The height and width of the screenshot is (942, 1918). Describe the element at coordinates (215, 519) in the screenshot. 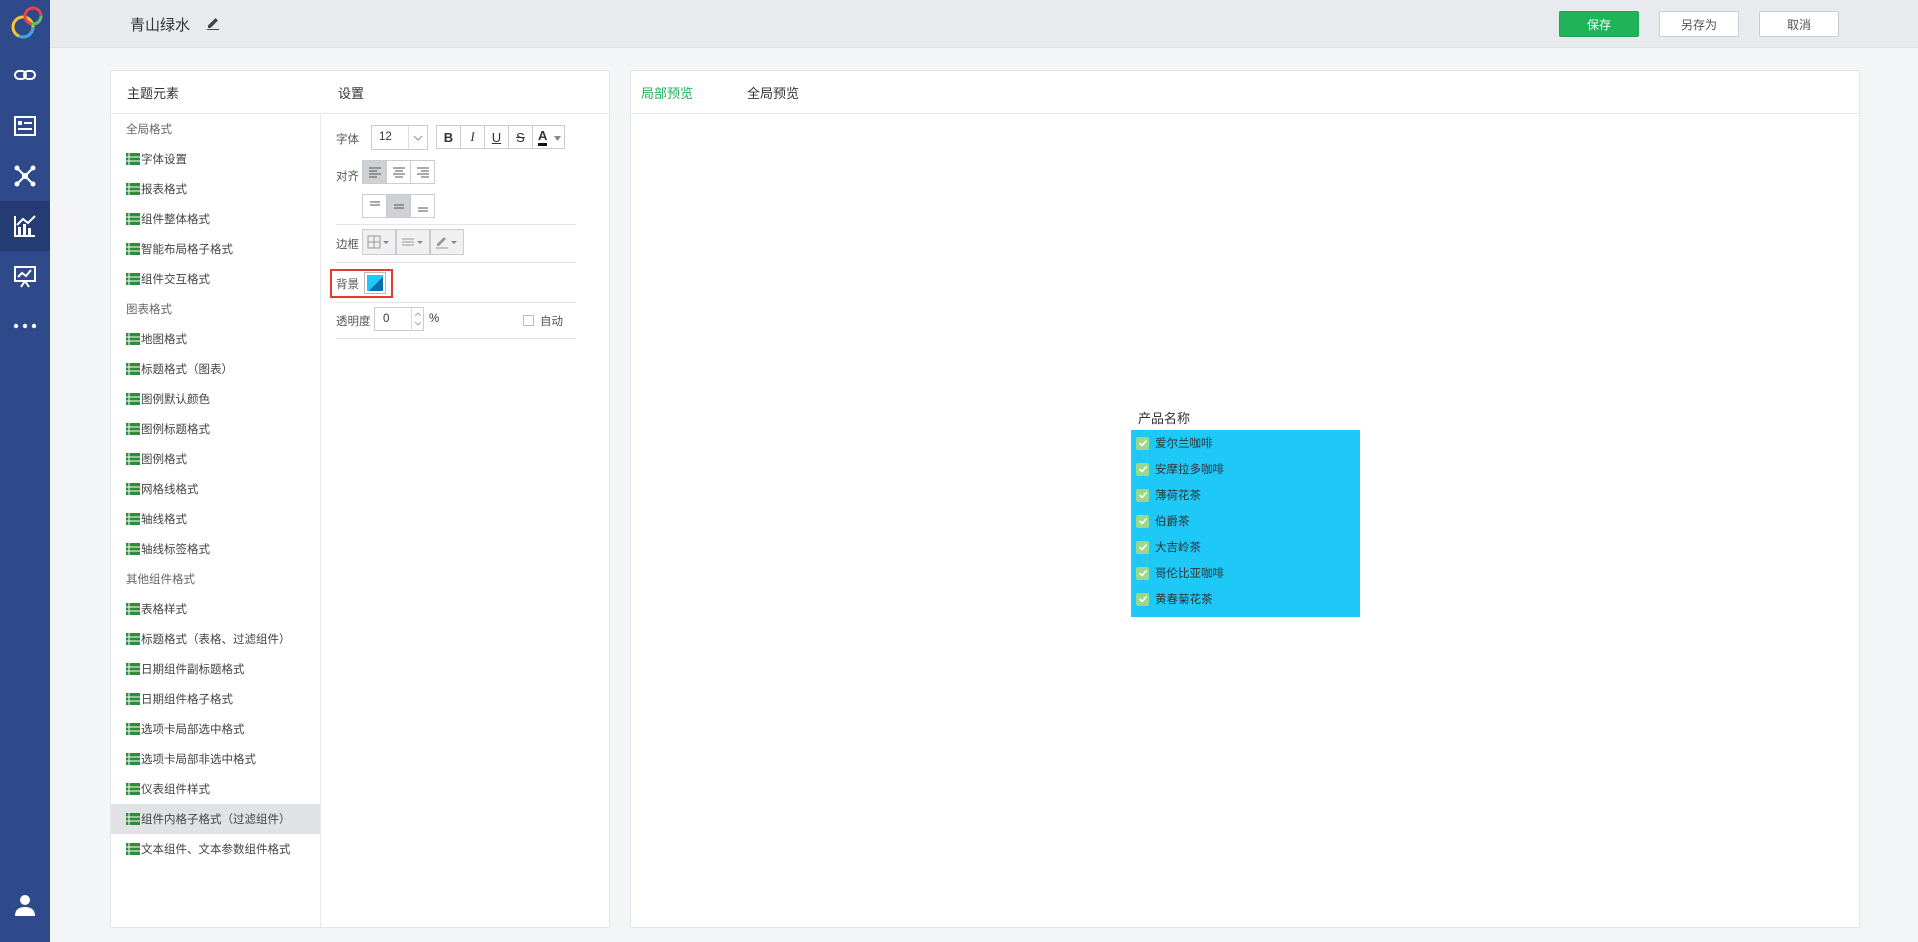

I see `tree-item: 轴线格式` at that location.